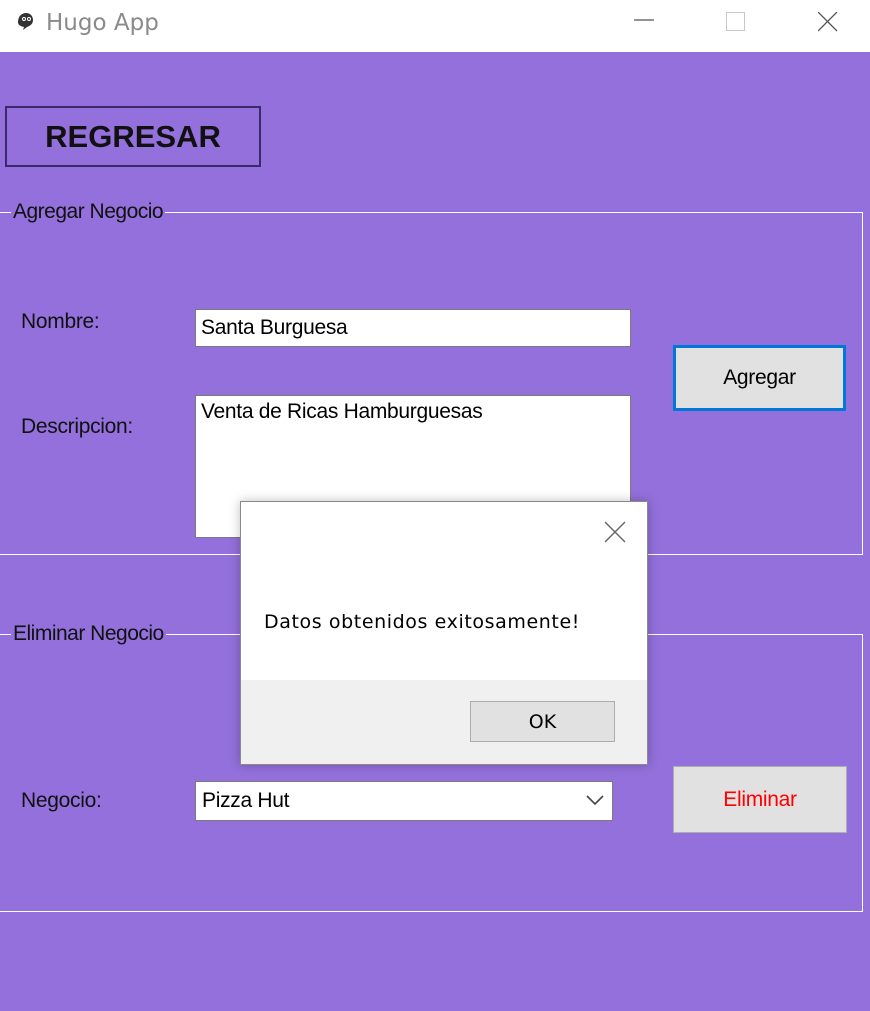  I want to click on delete-business-legend: Eliminar Negocio, so click(88, 634).